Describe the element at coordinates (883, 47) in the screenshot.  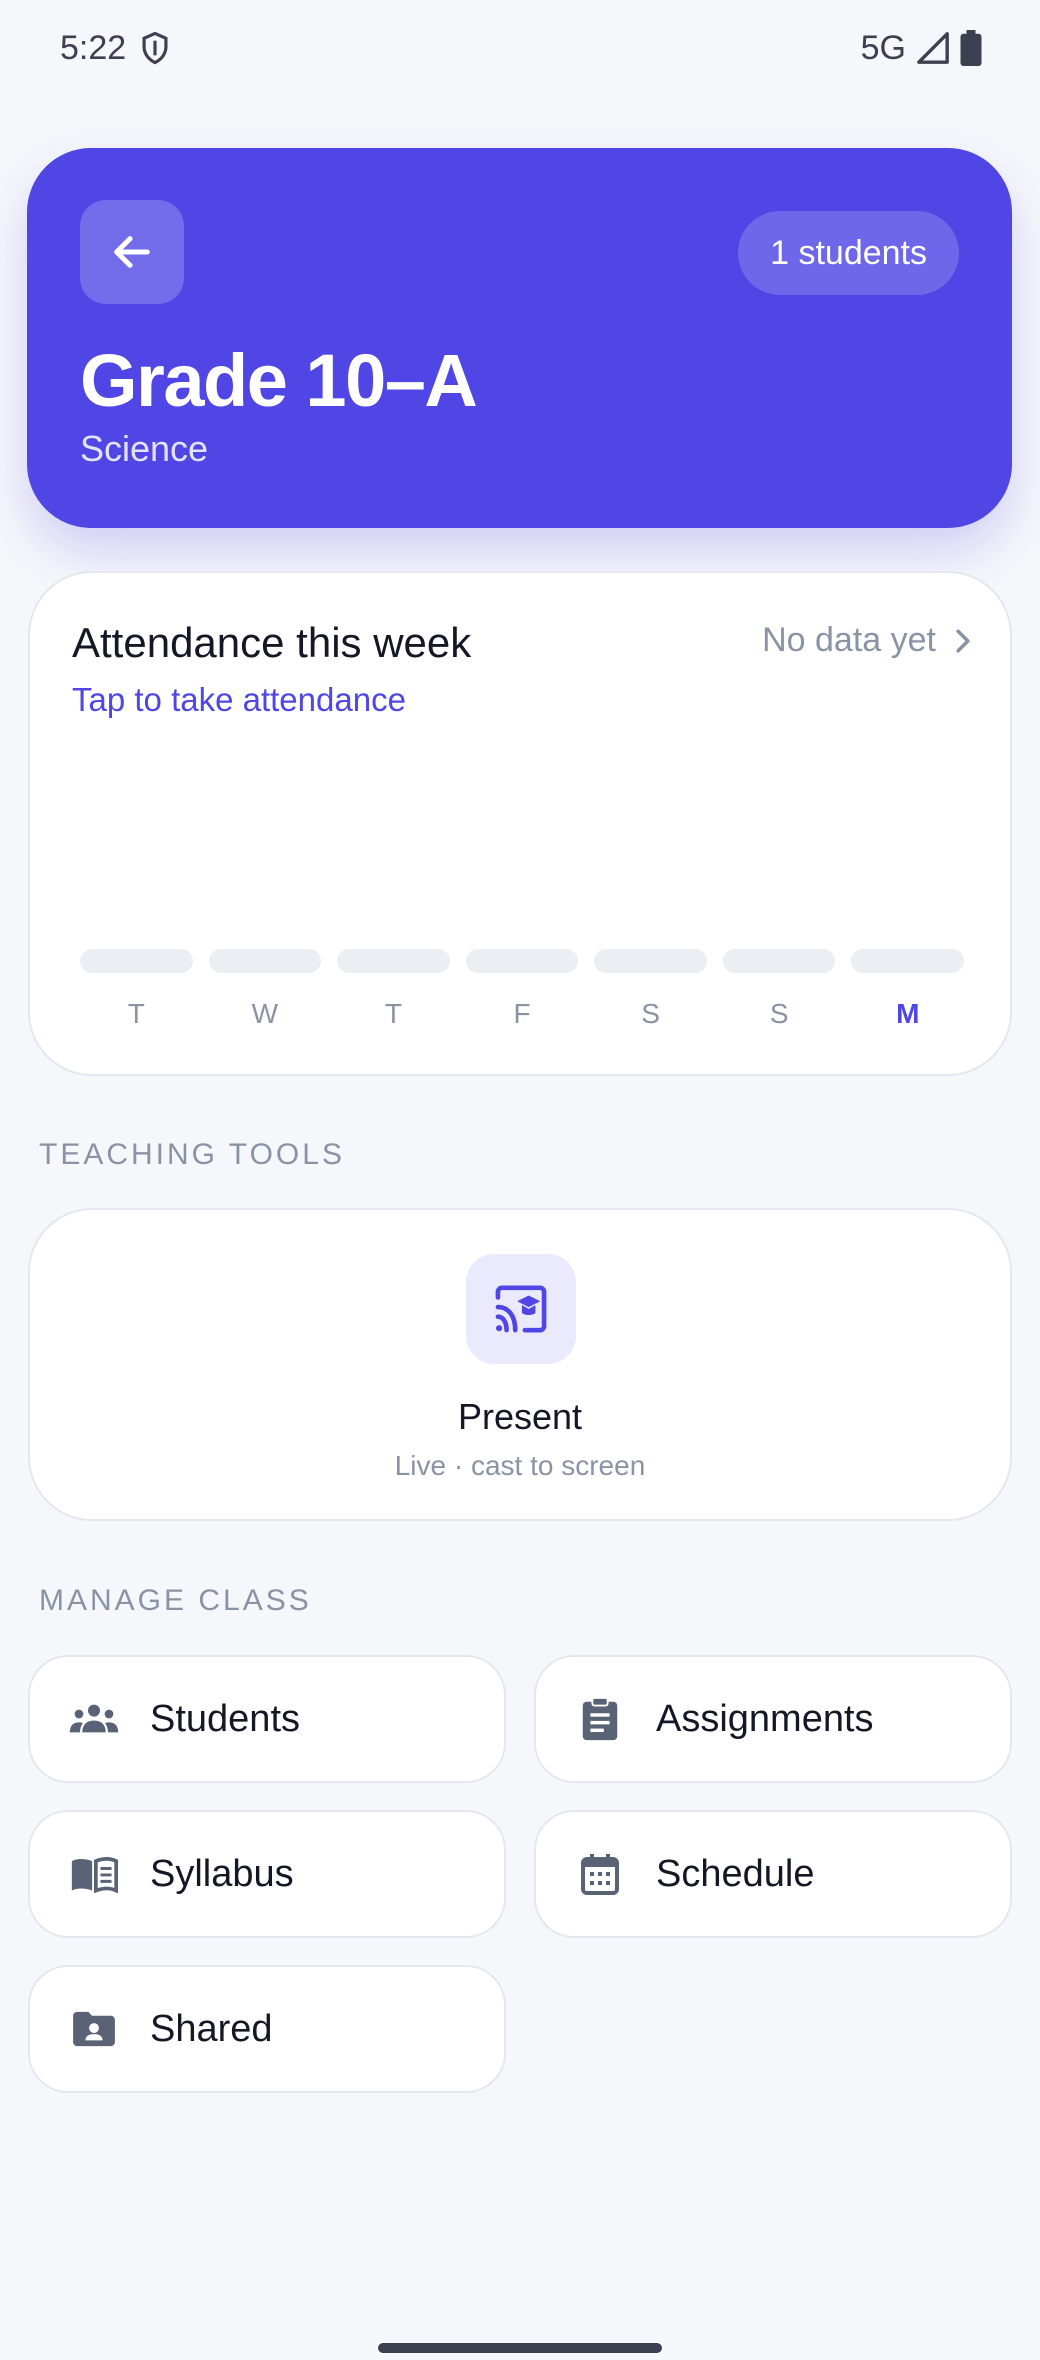
I see `network-type: 5G` at that location.